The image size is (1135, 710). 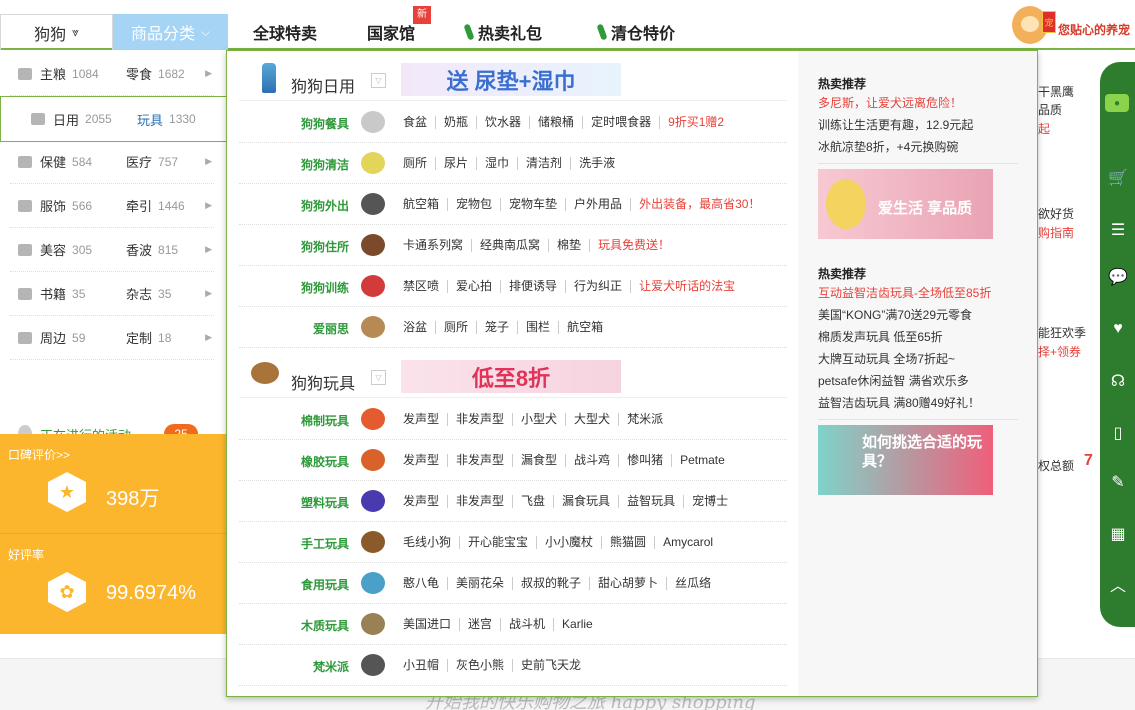 What do you see at coordinates (695, 204) in the screenshot?
I see `promo-link: 外出装备，最高省30！` at bounding box center [695, 204].